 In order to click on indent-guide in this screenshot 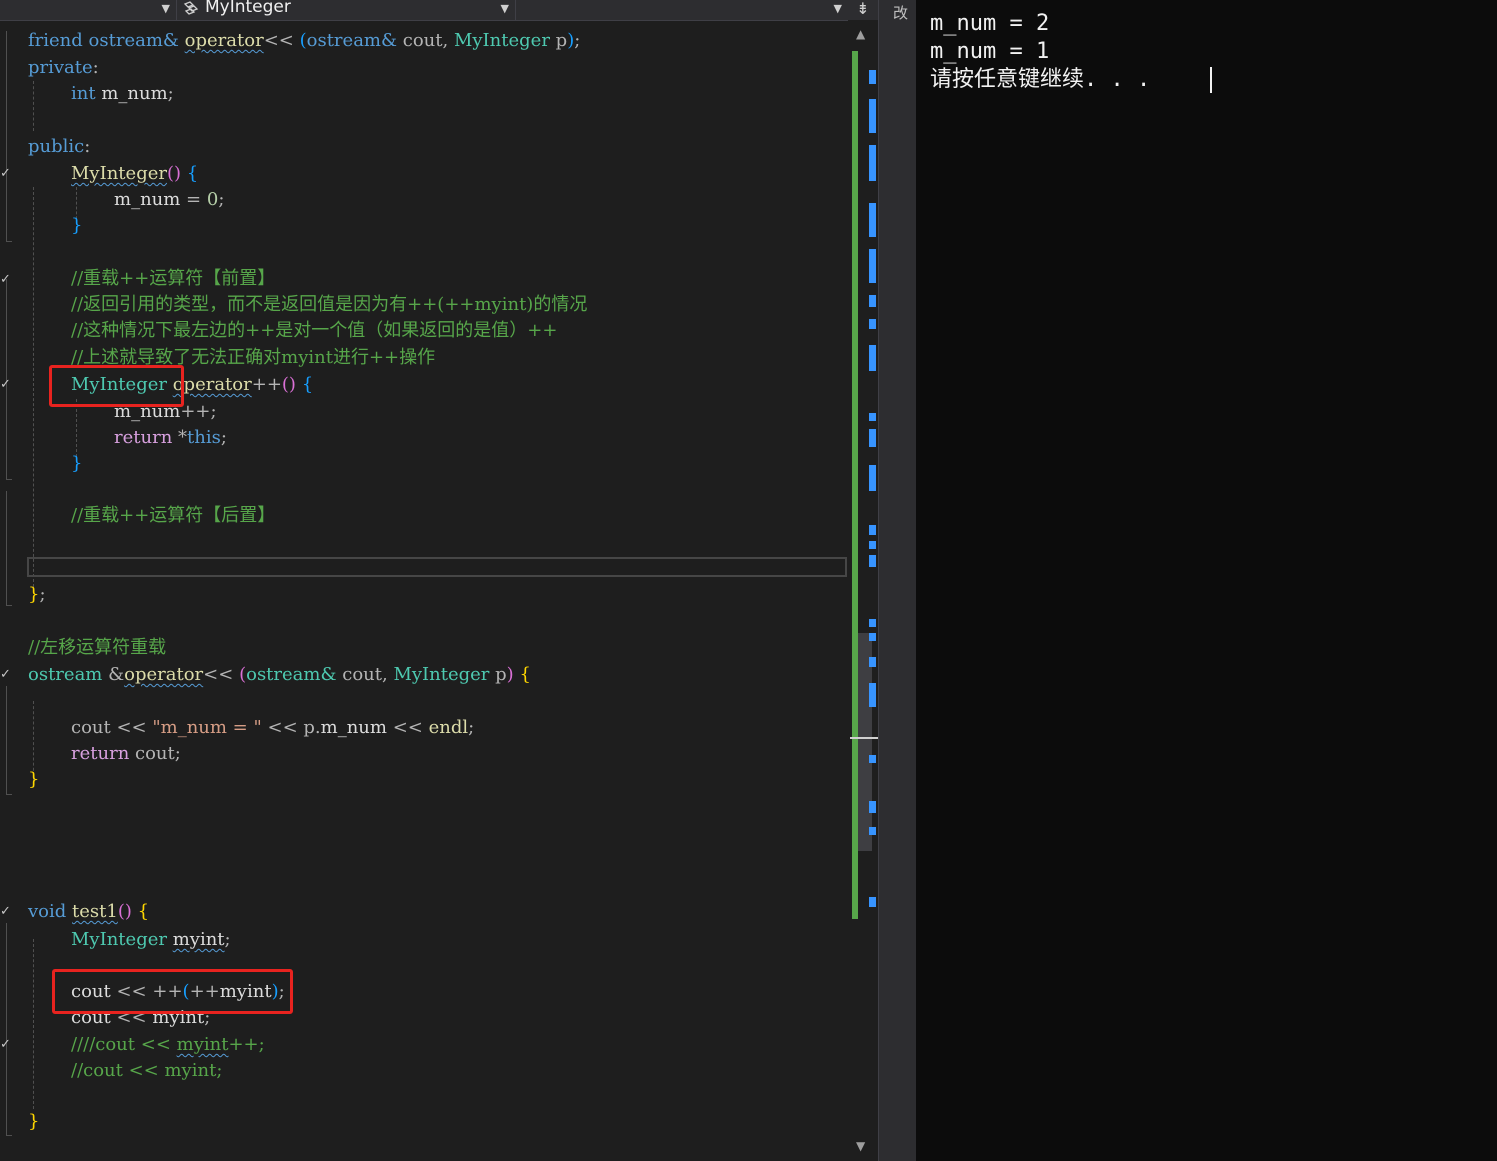, I will do `click(33, 1024)`.